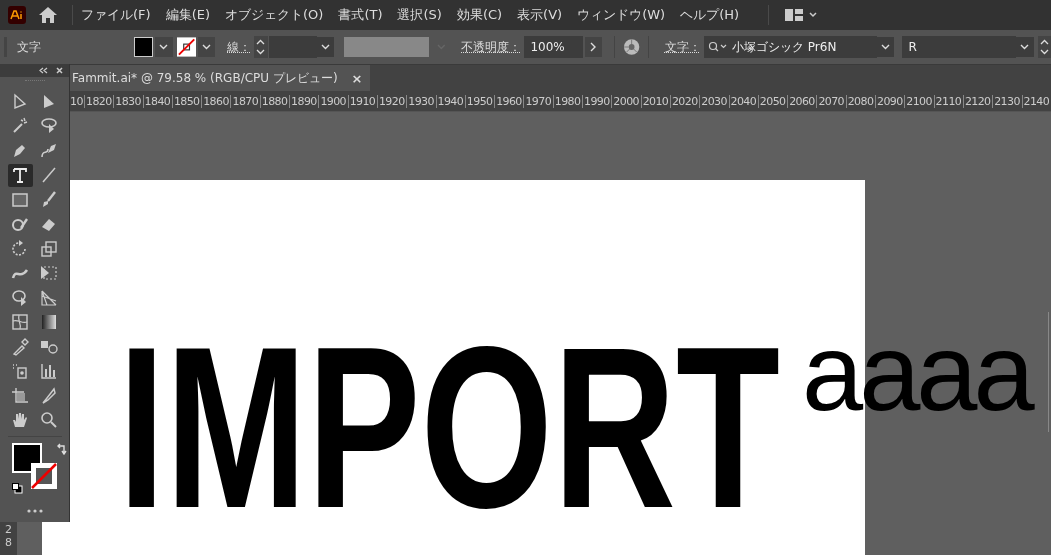 Image resolution: width=1051 pixels, height=555 pixels. Describe the element at coordinates (790, 47) in the screenshot. I see `font-family-field: 小塚ゴシック Pr6N` at that location.